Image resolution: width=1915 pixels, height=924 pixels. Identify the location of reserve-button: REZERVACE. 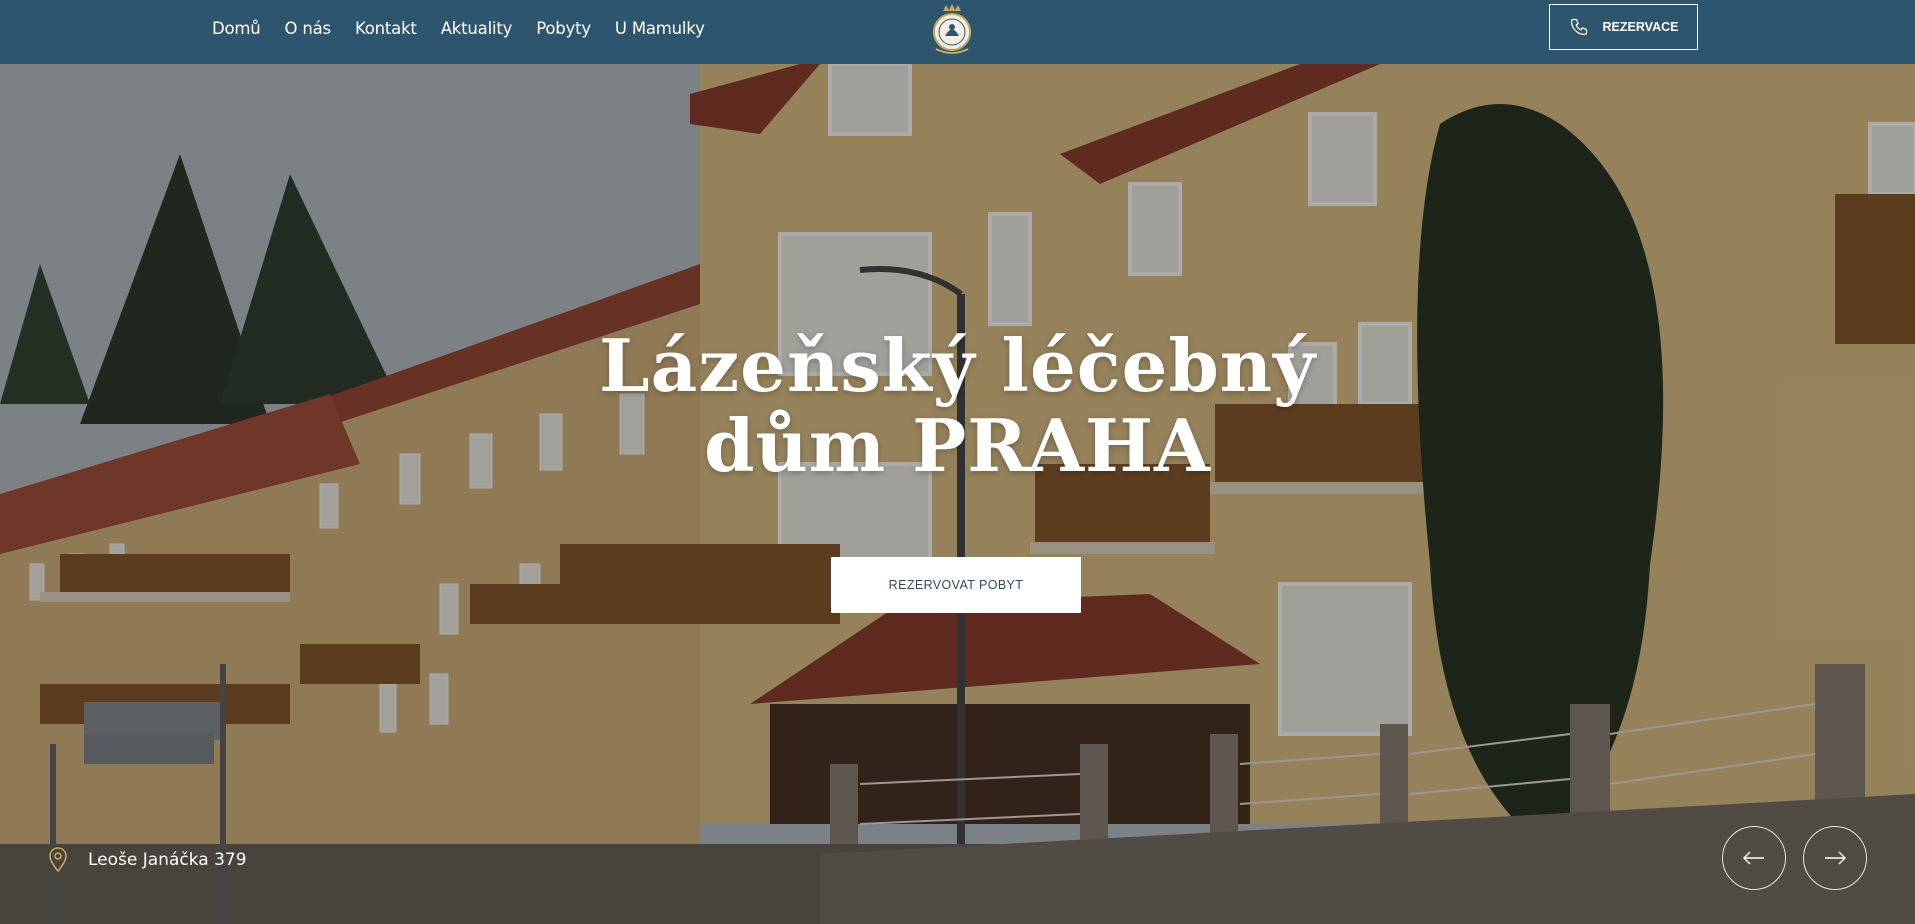
(1623, 27).